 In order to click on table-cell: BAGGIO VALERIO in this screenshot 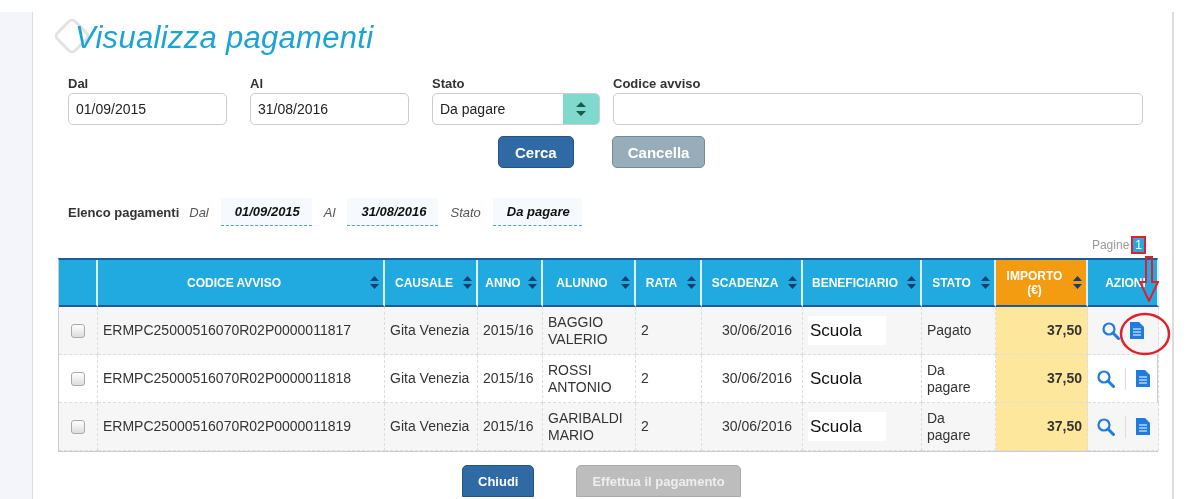, I will do `click(589, 331)`.